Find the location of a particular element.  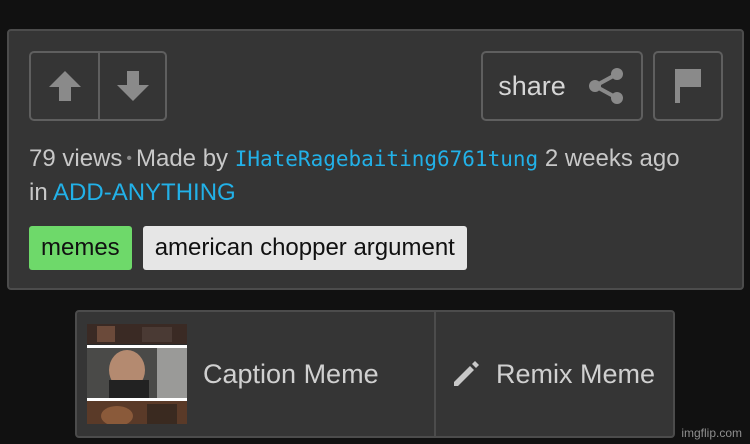

pencil-icon is located at coordinates (466, 373).